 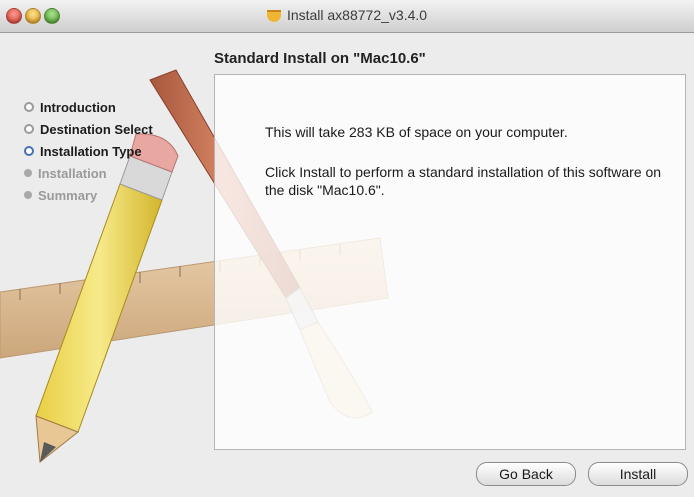 I want to click on package-icon, so click(x=273, y=16).